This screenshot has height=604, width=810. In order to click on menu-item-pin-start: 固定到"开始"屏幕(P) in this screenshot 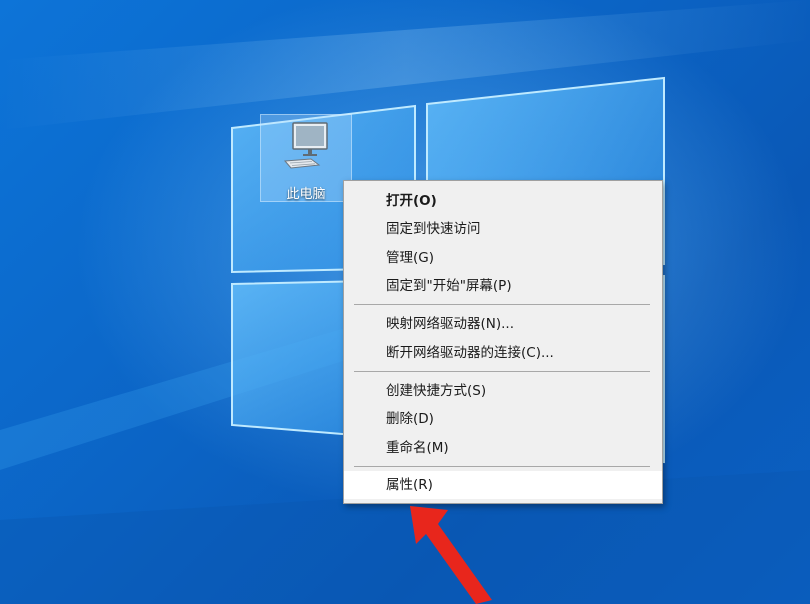, I will do `click(503, 286)`.